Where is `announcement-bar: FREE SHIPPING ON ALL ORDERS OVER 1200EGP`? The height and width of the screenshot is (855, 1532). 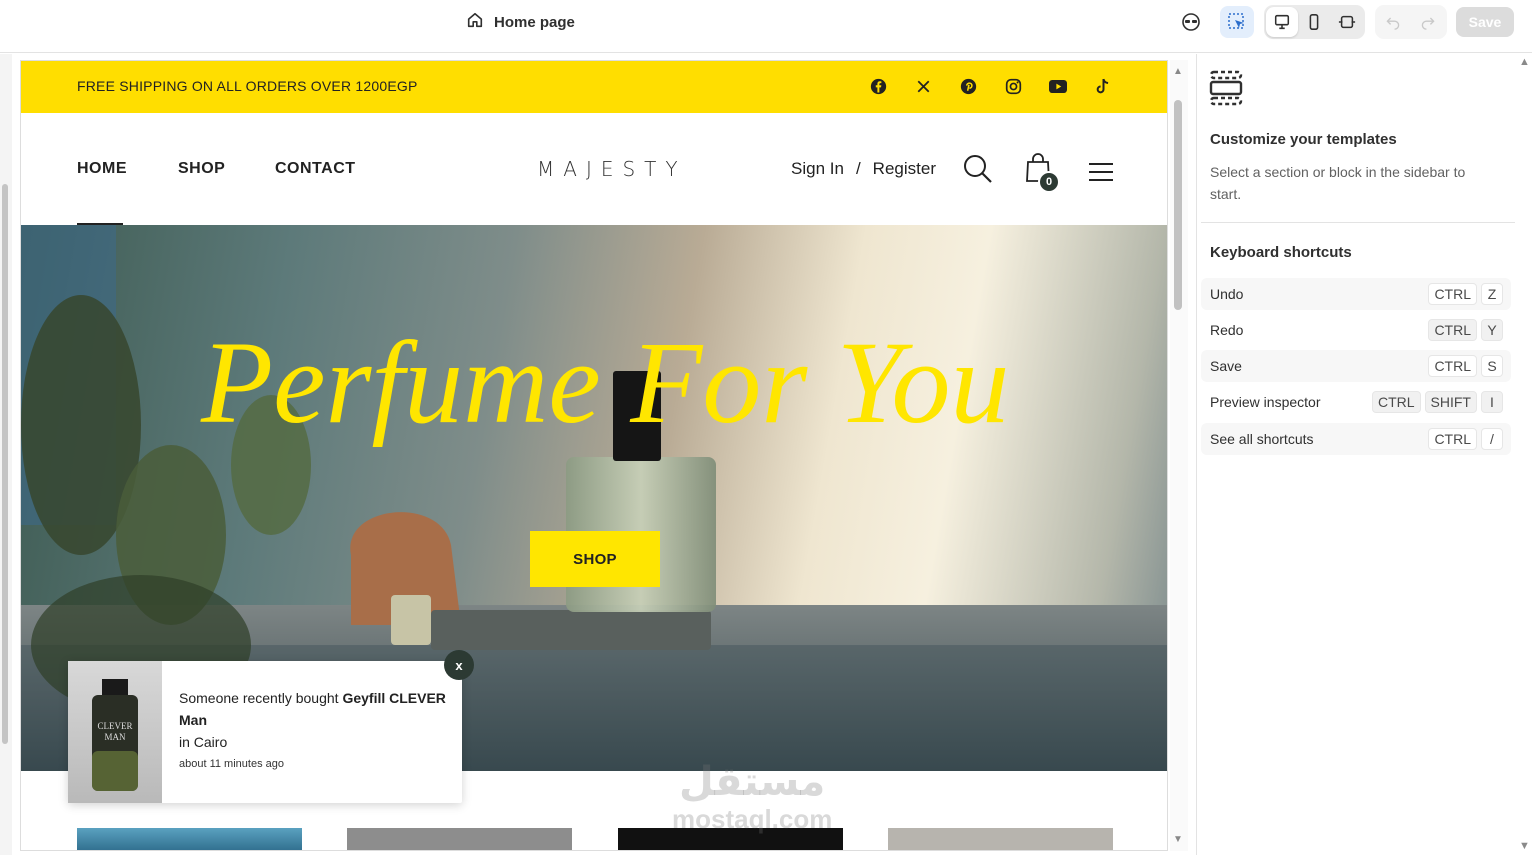
announcement-bar: FREE SHIPPING ON ALL ORDERS OVER 1200EGP is located at coordinates (594, 87).